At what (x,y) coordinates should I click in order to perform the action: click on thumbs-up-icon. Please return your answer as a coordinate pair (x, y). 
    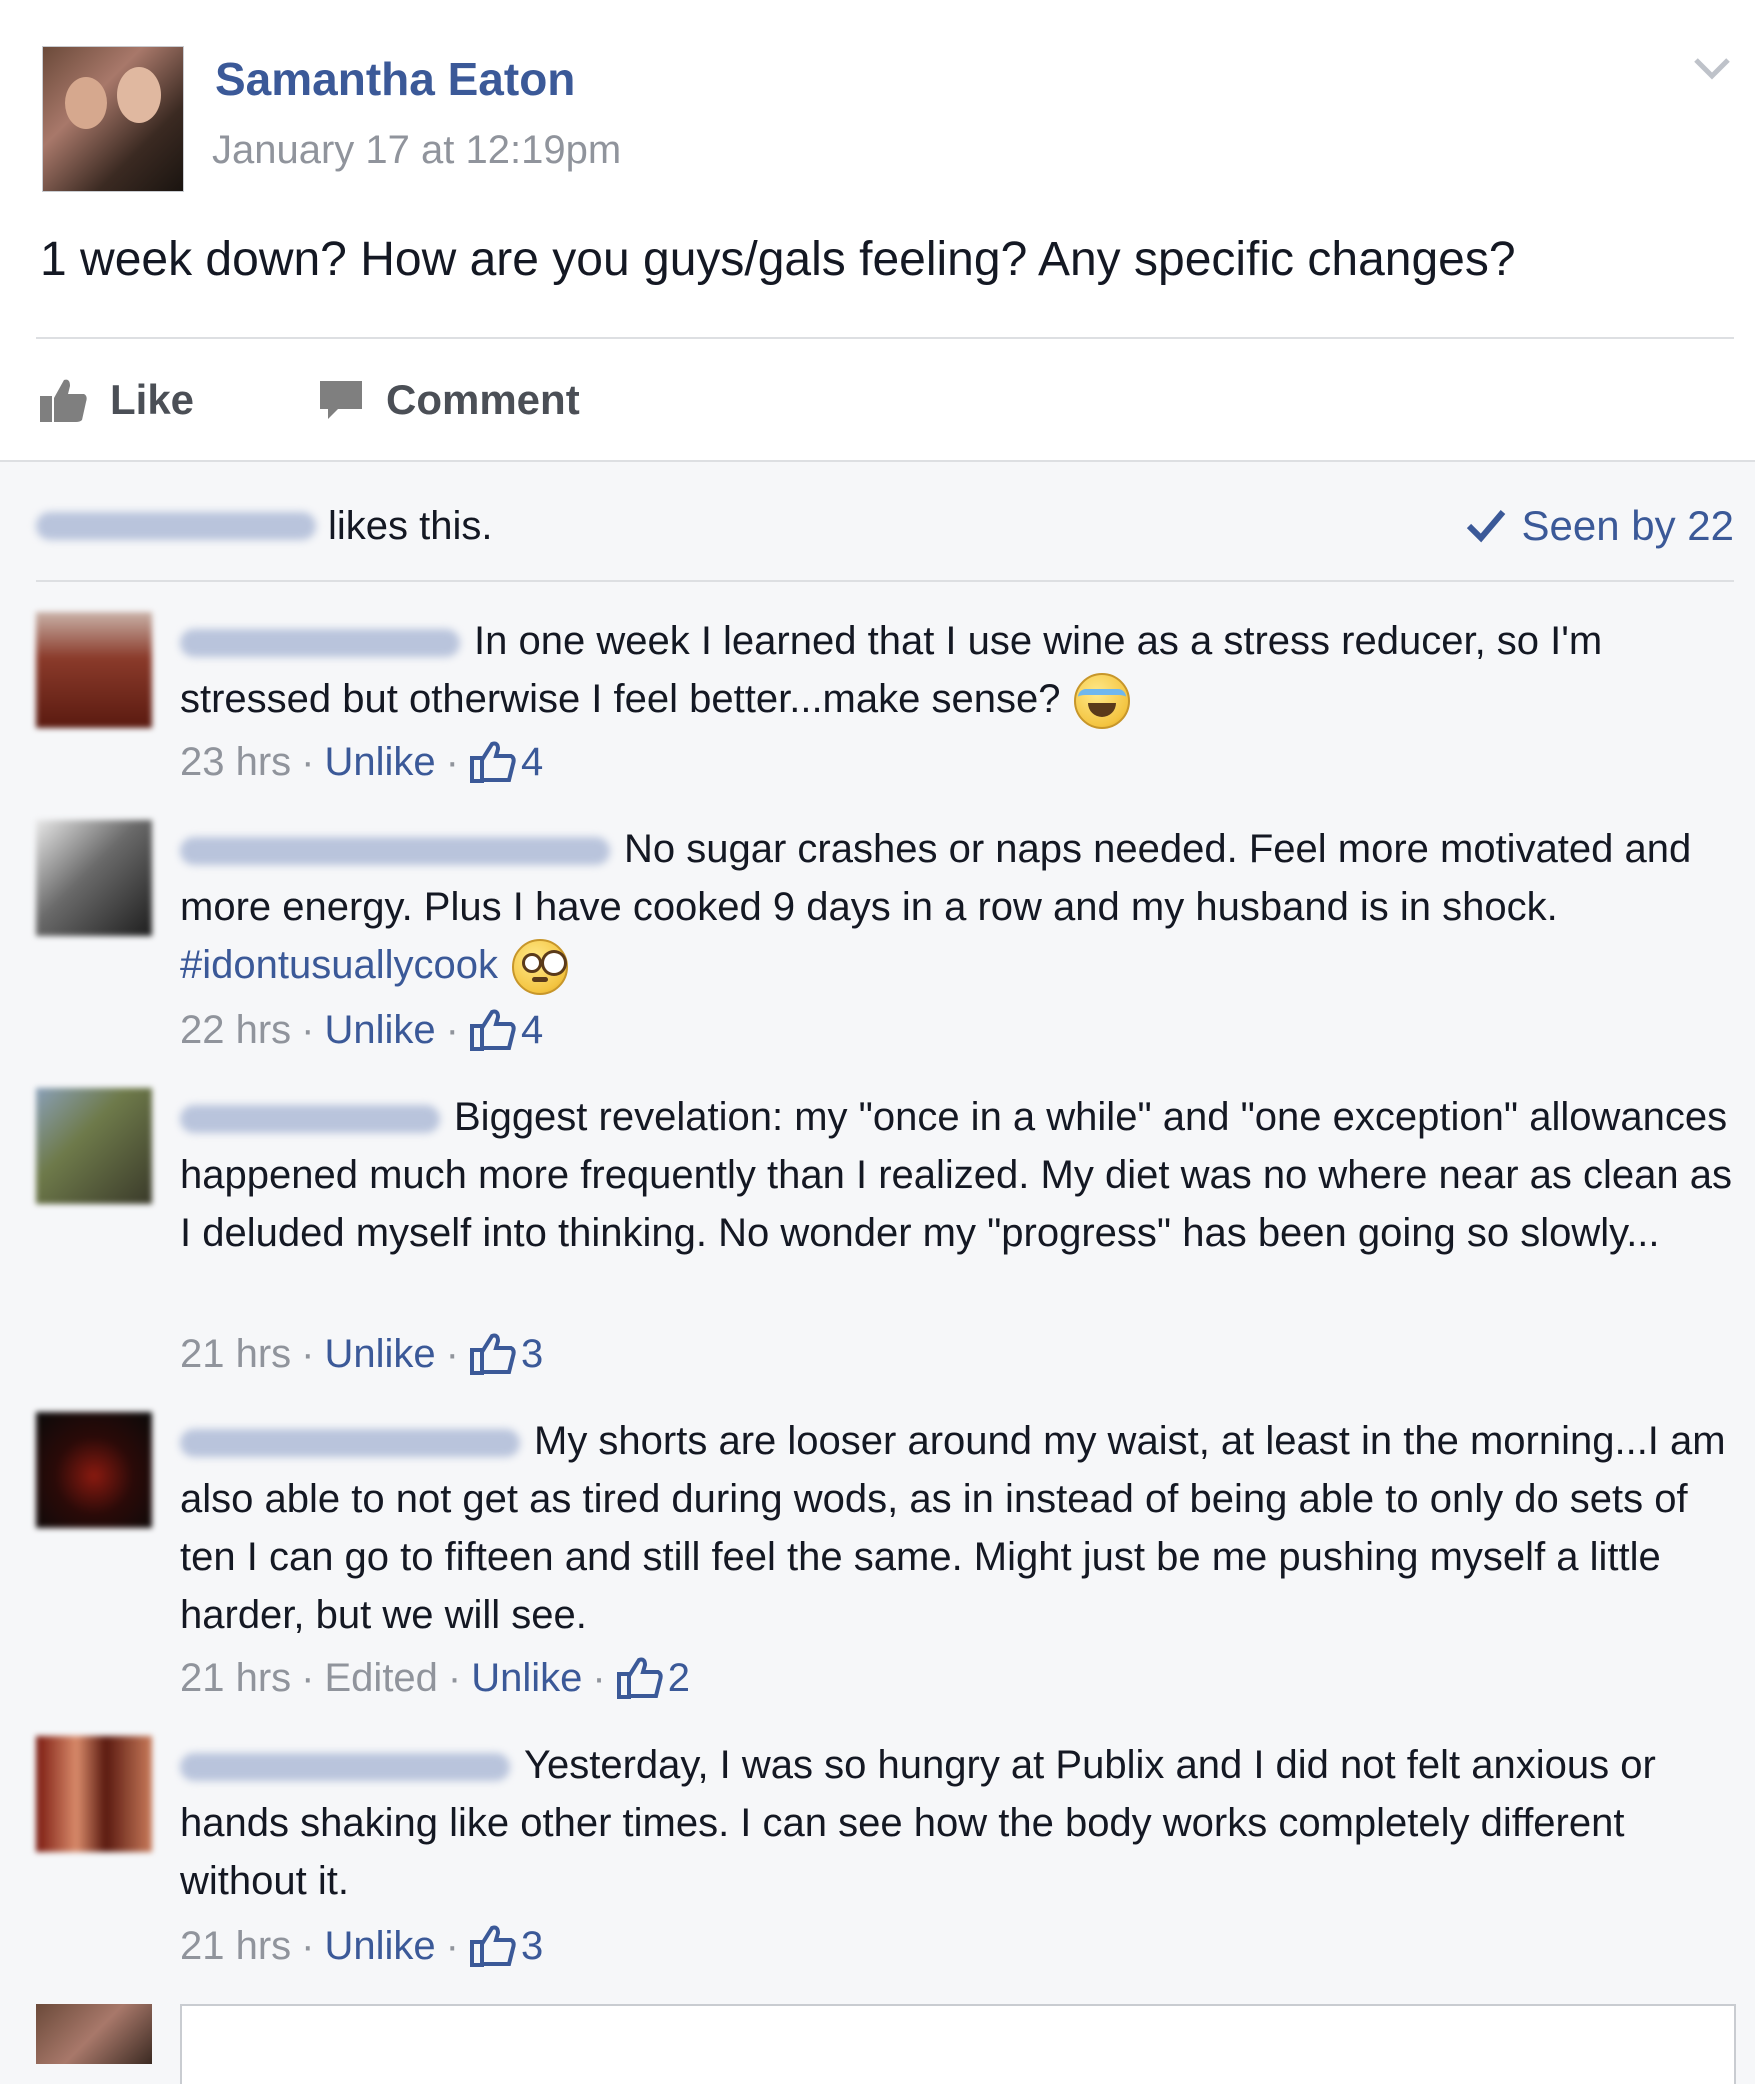
    Looking at the image, I should click on (63, 400).